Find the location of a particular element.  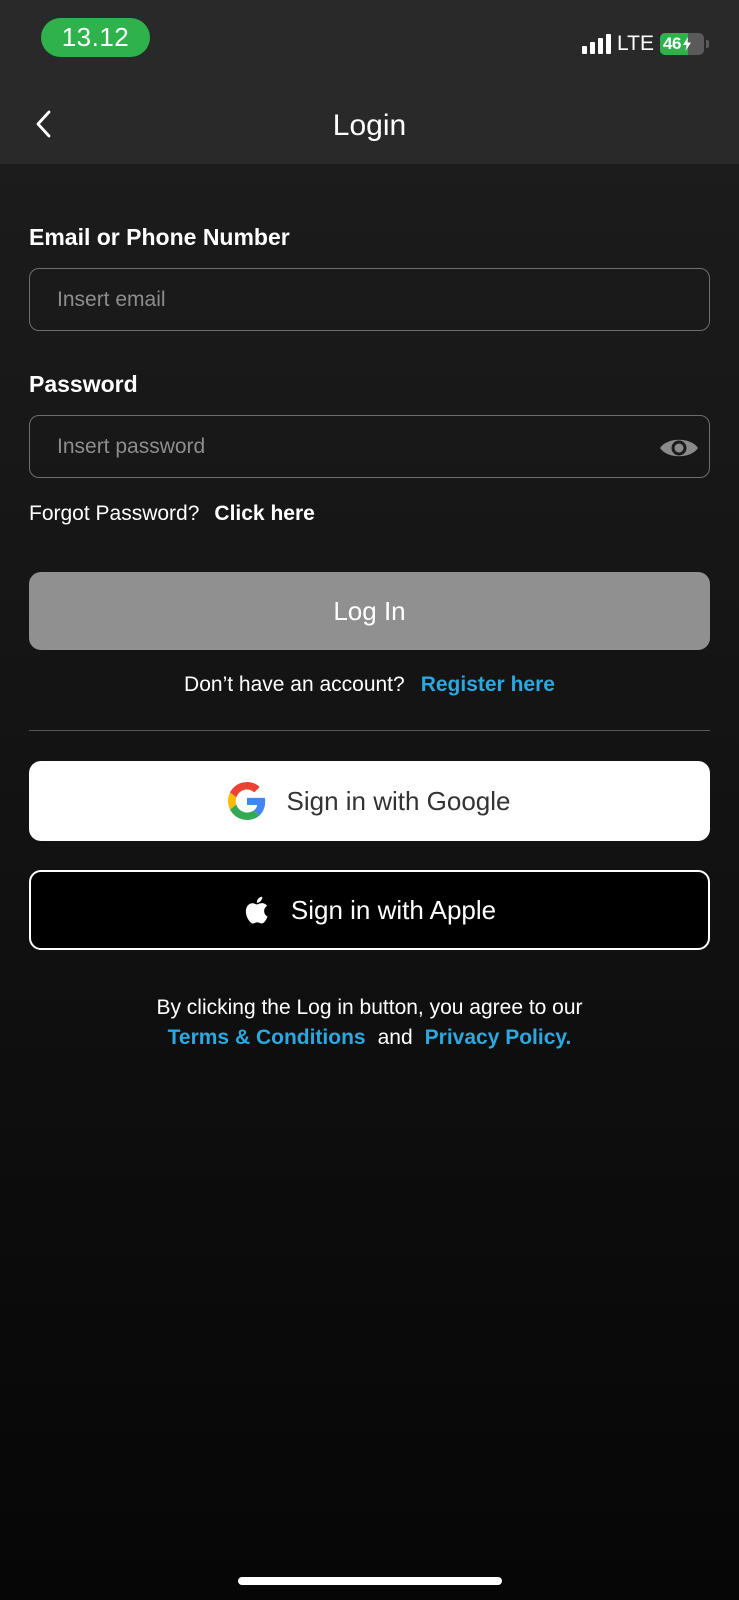

page-title: Login is located at coordinates (369, 125).